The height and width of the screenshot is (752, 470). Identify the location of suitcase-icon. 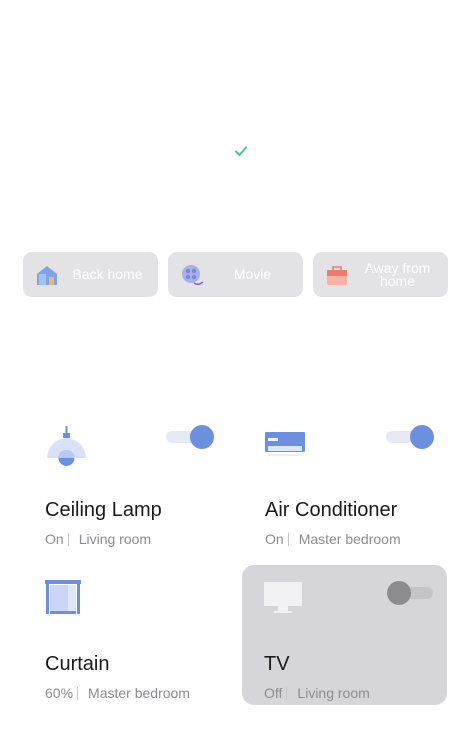
(337, 275).